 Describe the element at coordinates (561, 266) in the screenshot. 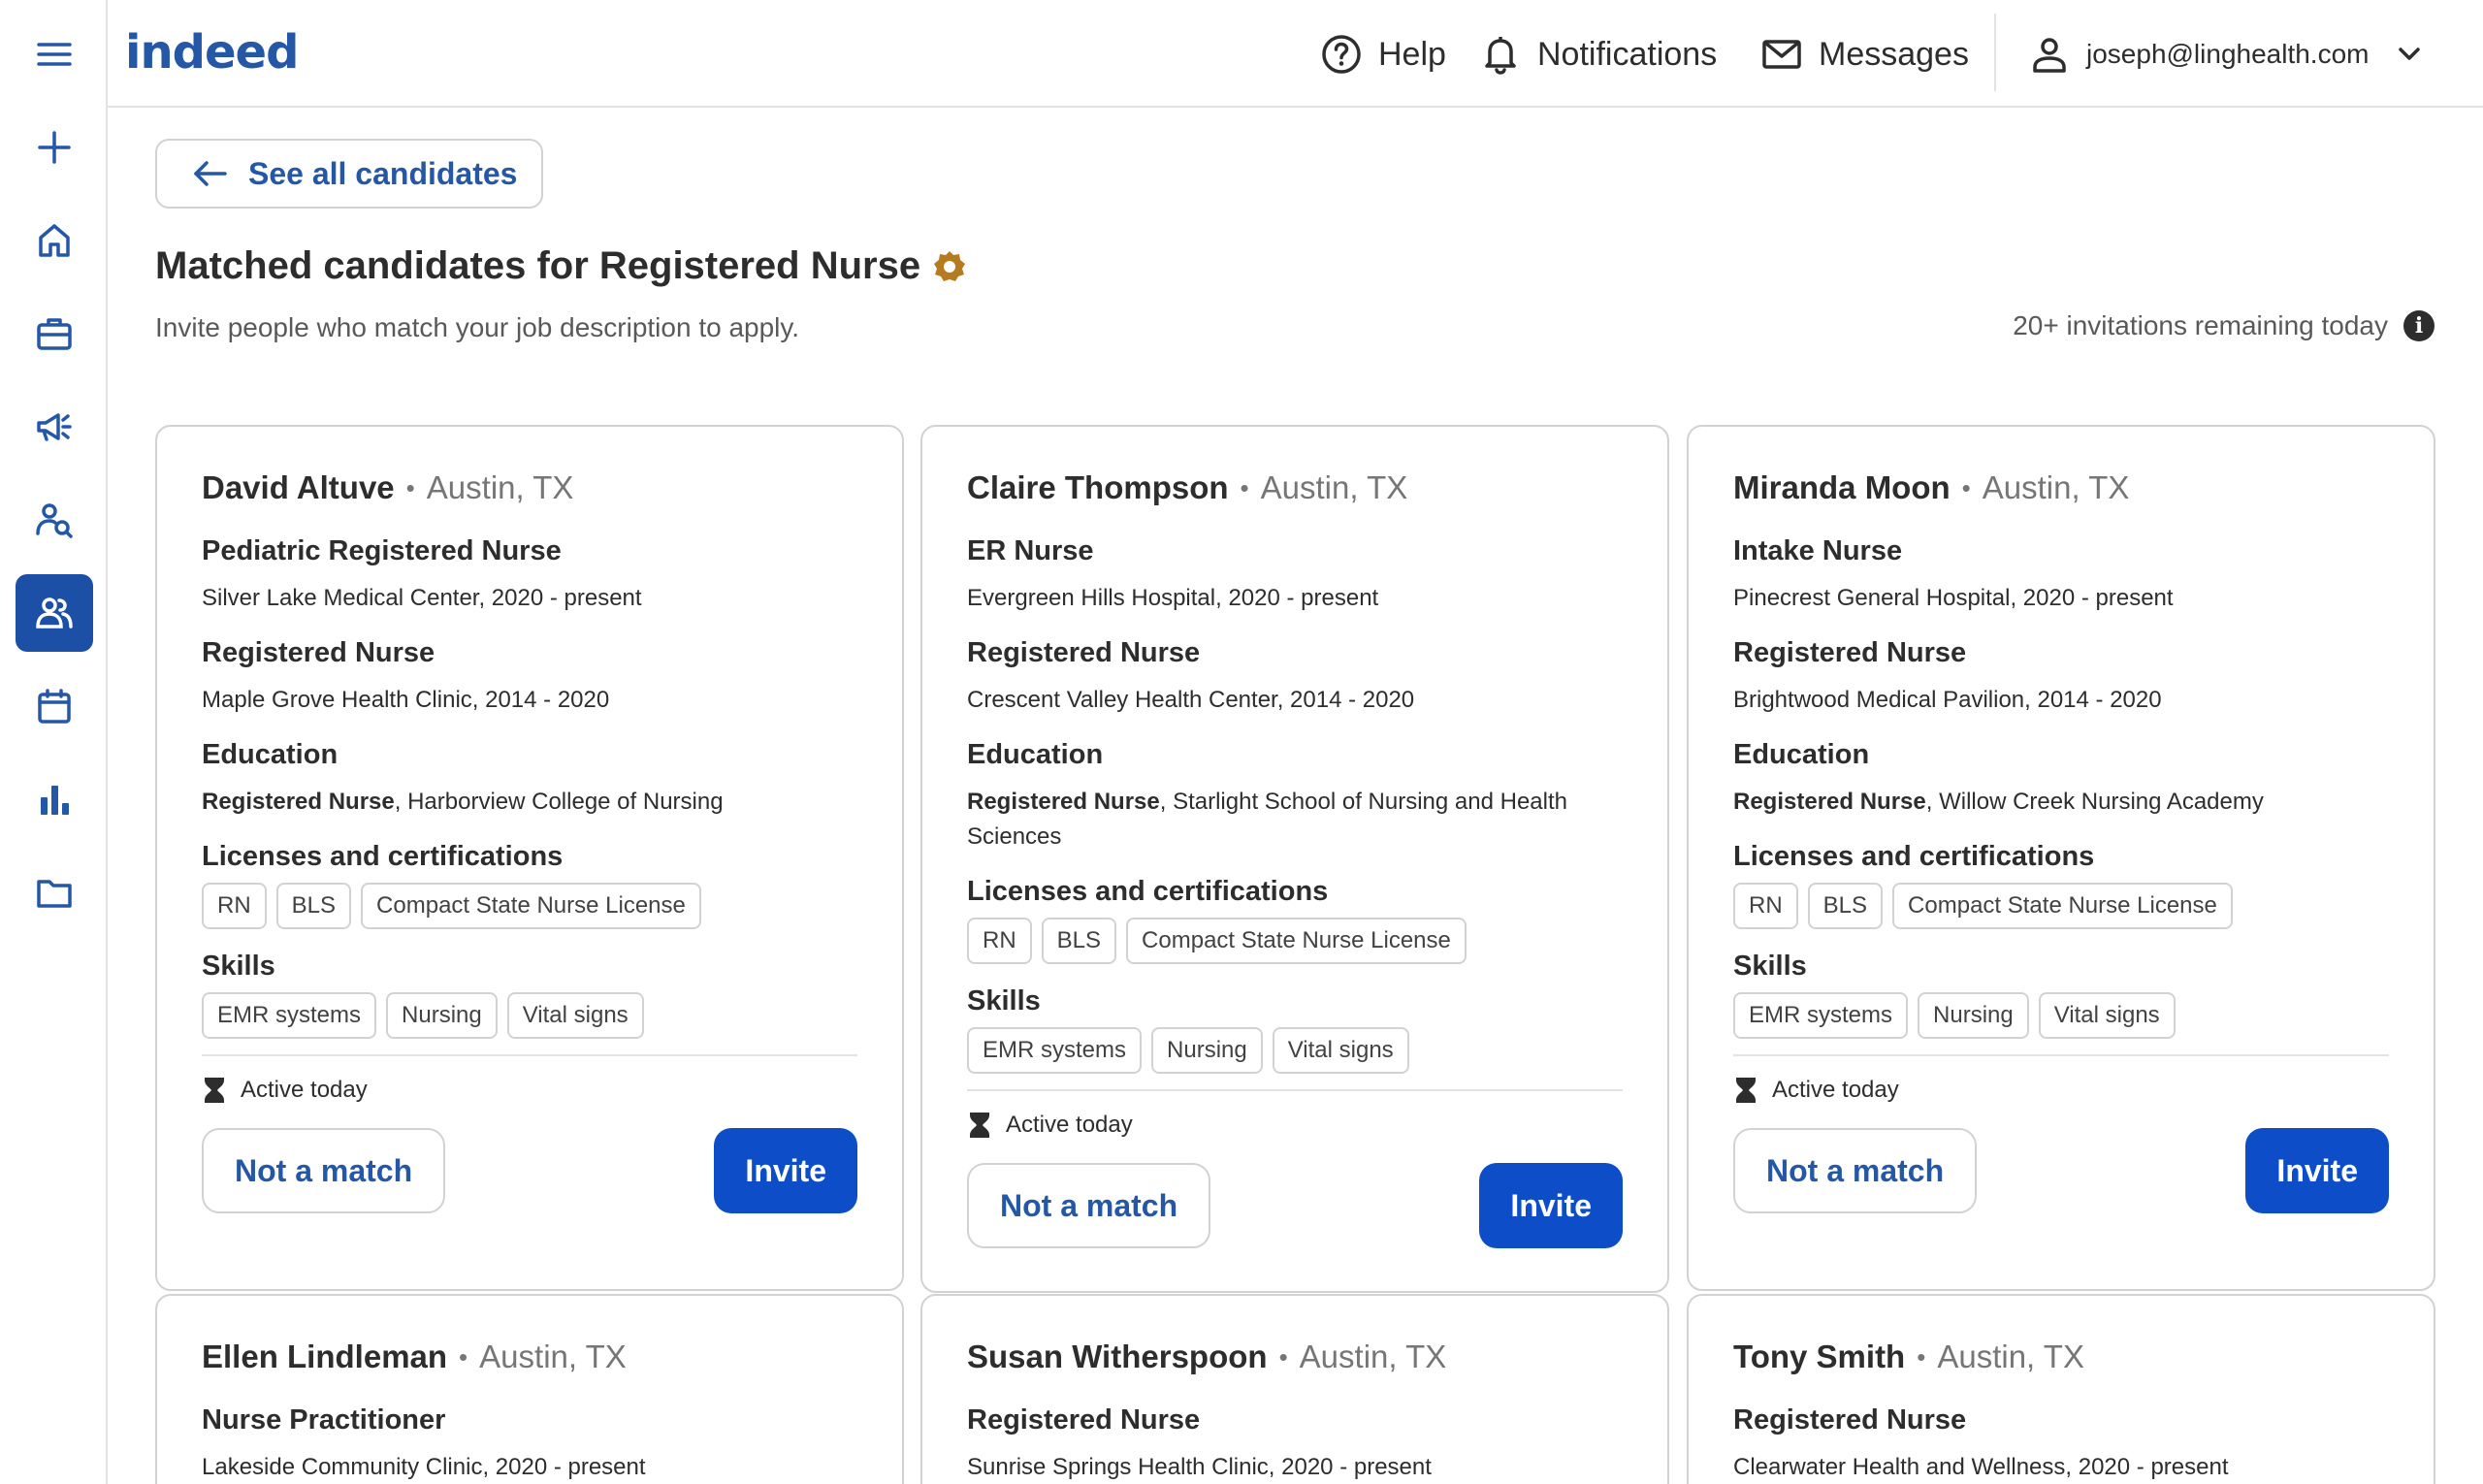

I see `page-title: Matched candidates for Registered Nurse` at that location.